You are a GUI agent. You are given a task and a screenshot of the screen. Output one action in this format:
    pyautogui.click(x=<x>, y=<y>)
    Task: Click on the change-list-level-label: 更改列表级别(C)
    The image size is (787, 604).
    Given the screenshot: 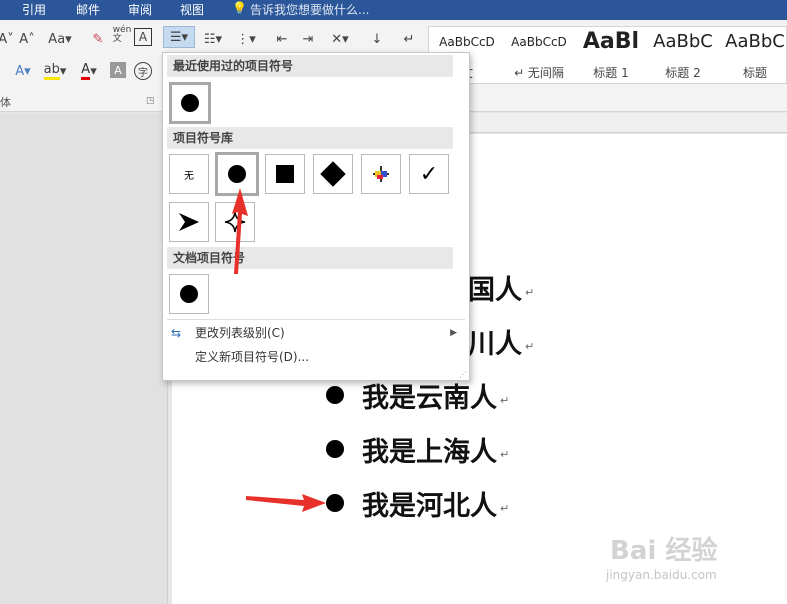 What is the action you would take?
    pyautogui.click(x=240, y=333)
    